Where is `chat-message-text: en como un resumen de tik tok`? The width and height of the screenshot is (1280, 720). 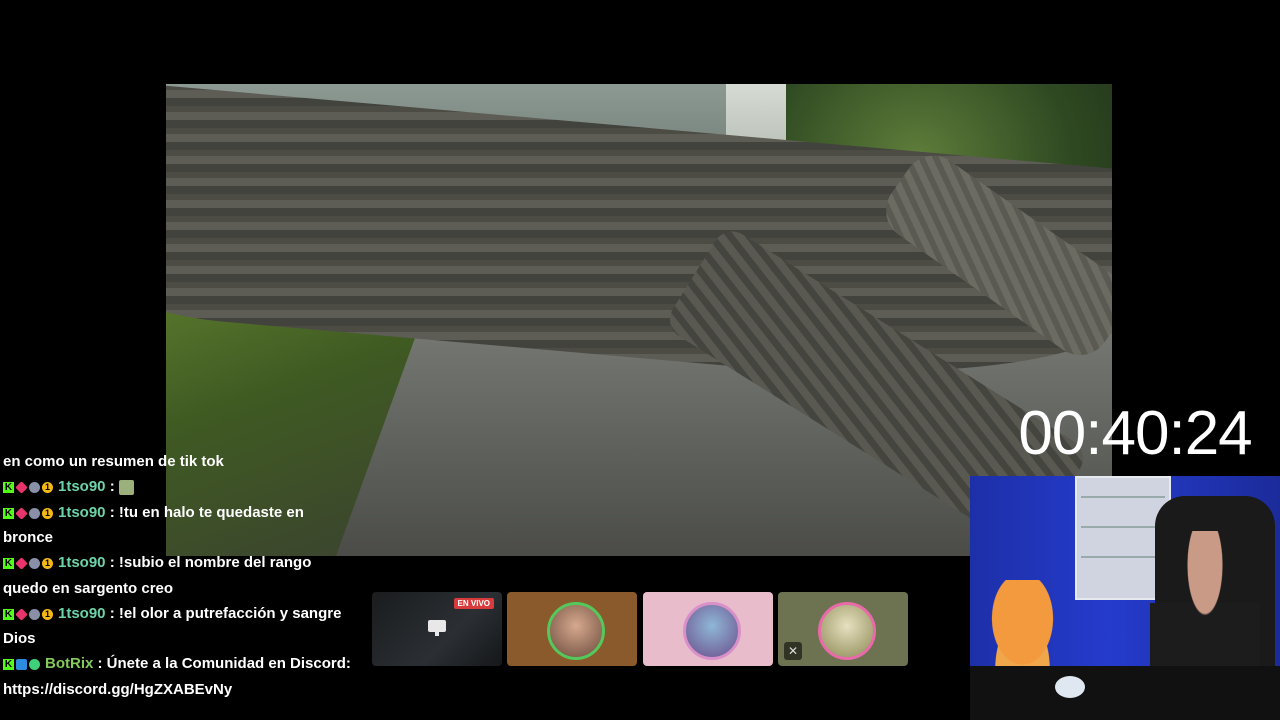
chat-message-text: en como un resumen de tik tok is located at coordinates (113, 461).